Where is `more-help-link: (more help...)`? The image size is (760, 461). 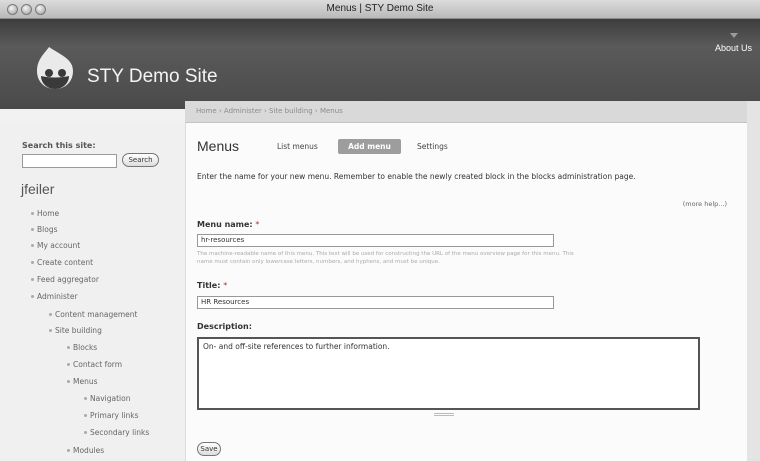 more-help-link: (more help...) is located at coordinates (705, 204).